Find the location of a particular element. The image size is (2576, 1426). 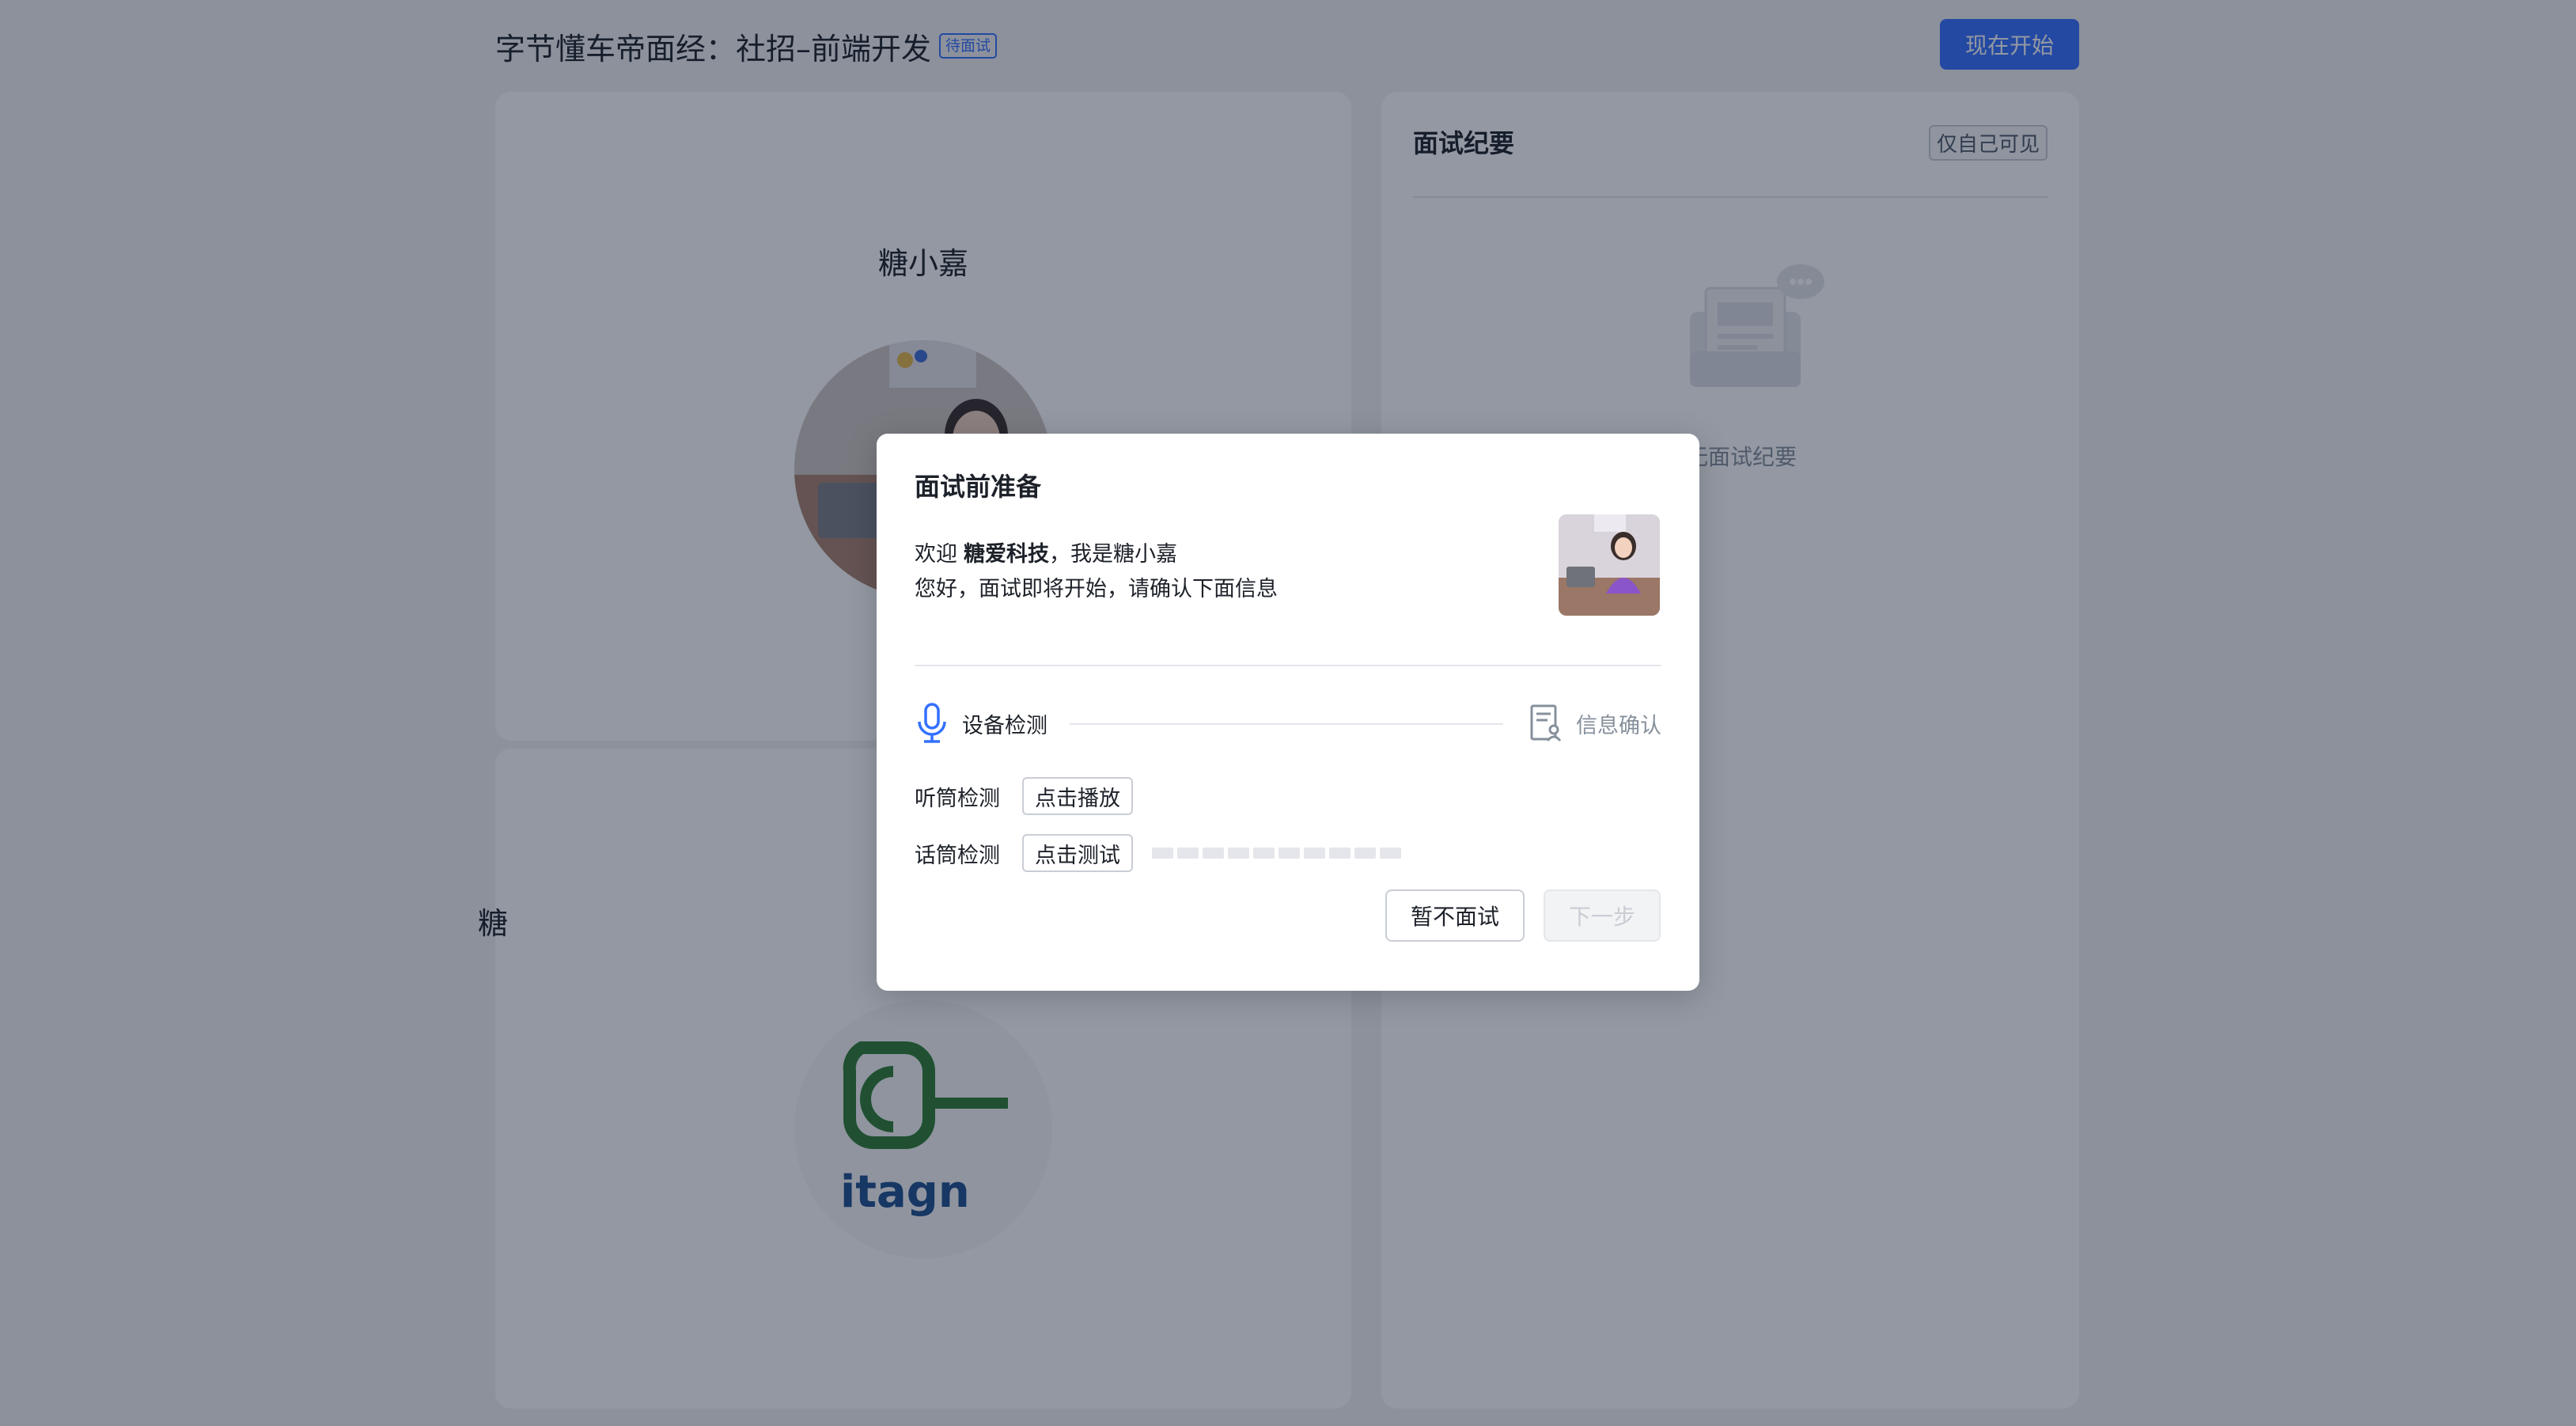

document-user-icon is located at coordinates (1546, 723).